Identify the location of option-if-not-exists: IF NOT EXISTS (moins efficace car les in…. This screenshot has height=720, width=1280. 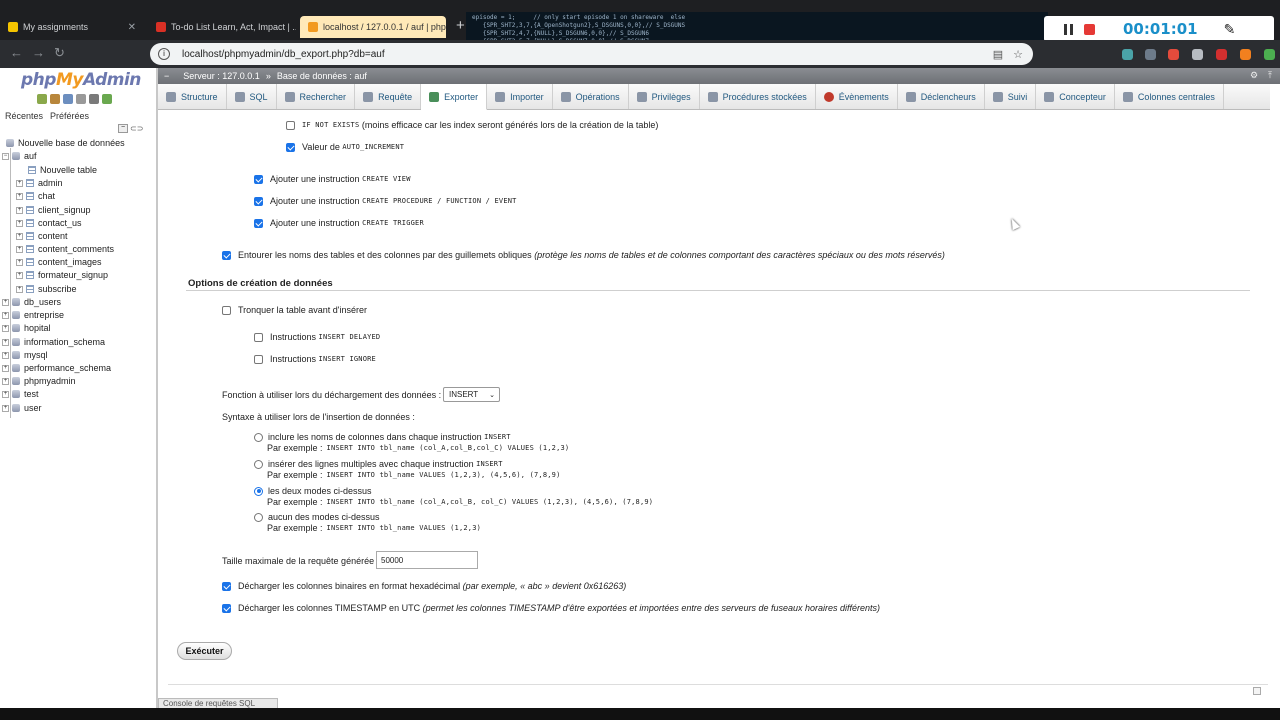
(472, 125).